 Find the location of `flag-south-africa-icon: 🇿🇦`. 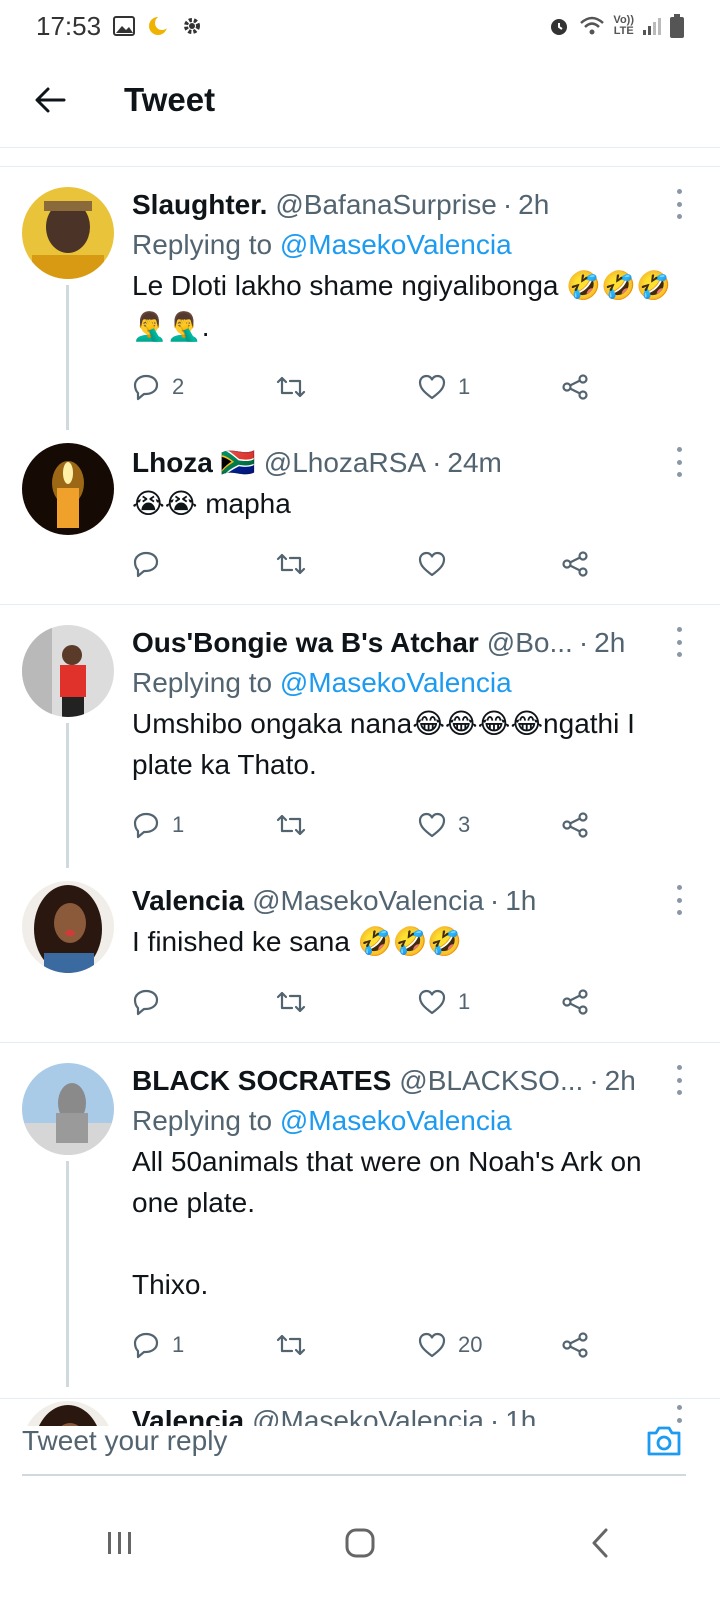

flag-south-africa-icon: 🇿🇦 is located at coordinates (238, 462).